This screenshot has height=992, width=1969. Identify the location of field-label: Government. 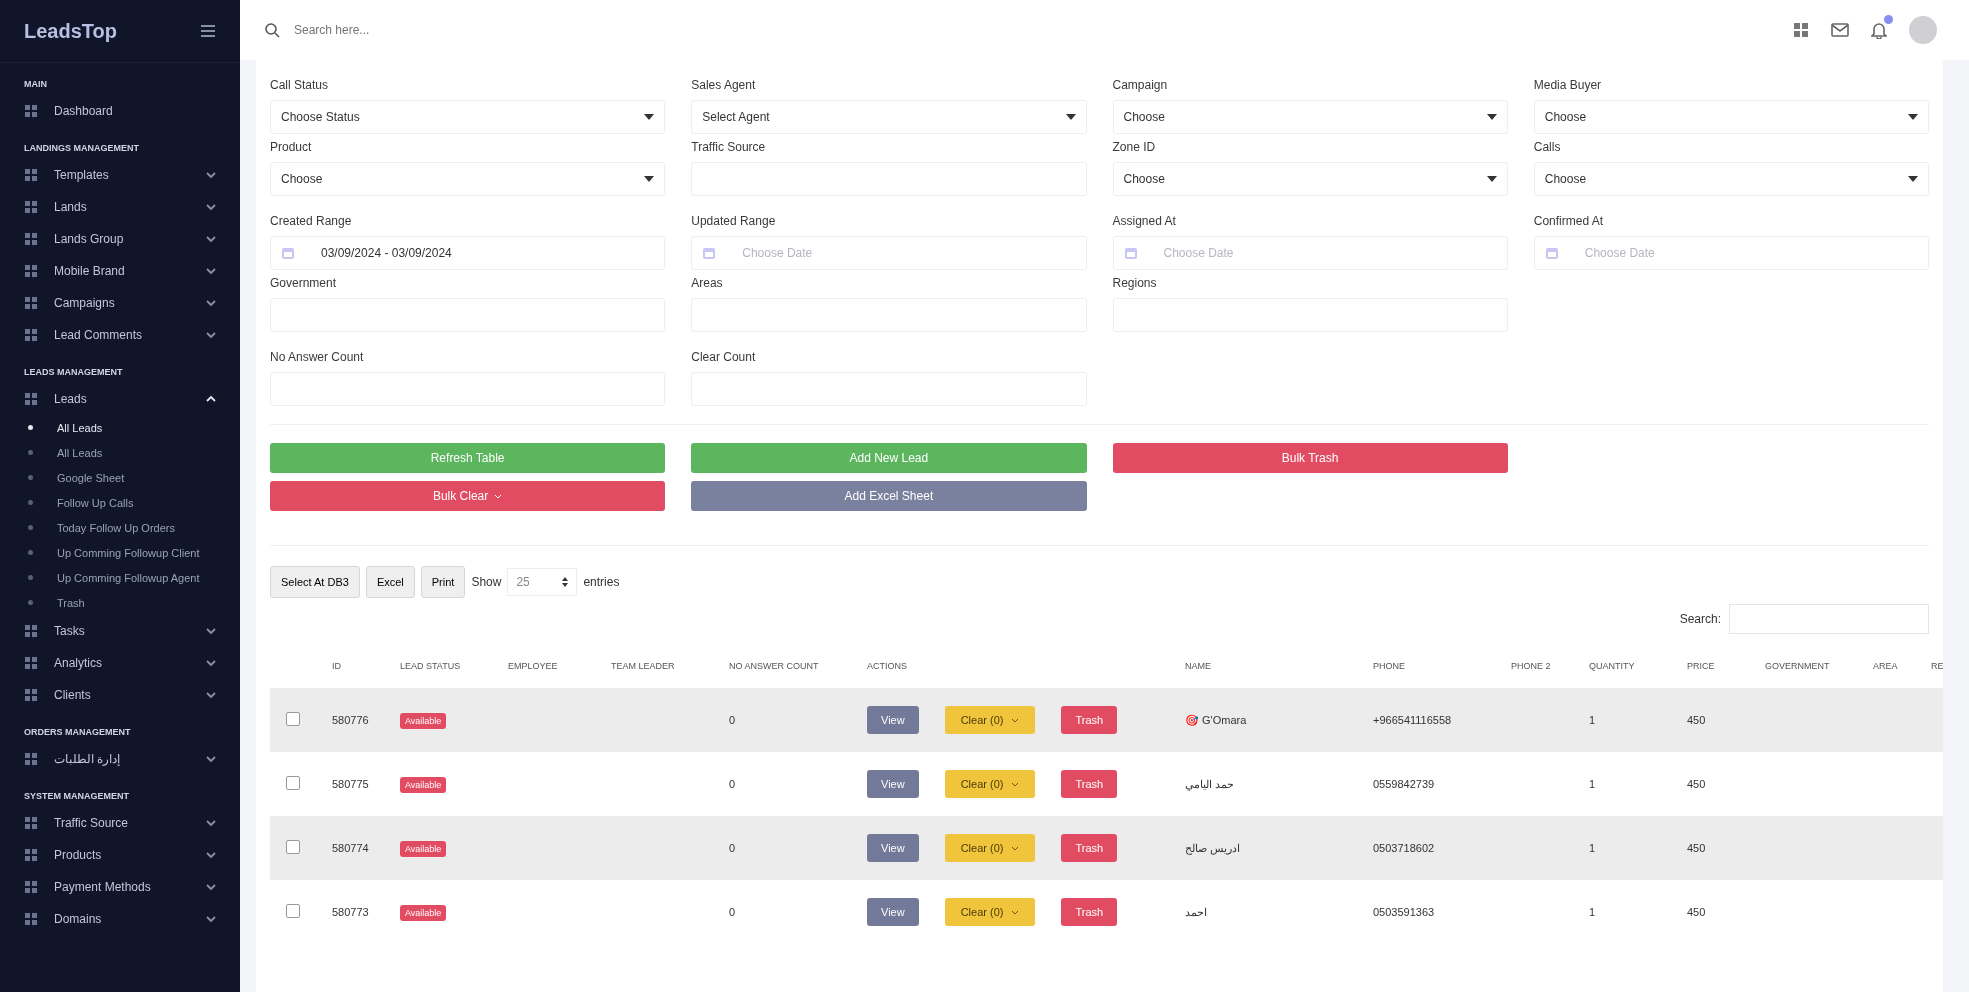
(304, 283).